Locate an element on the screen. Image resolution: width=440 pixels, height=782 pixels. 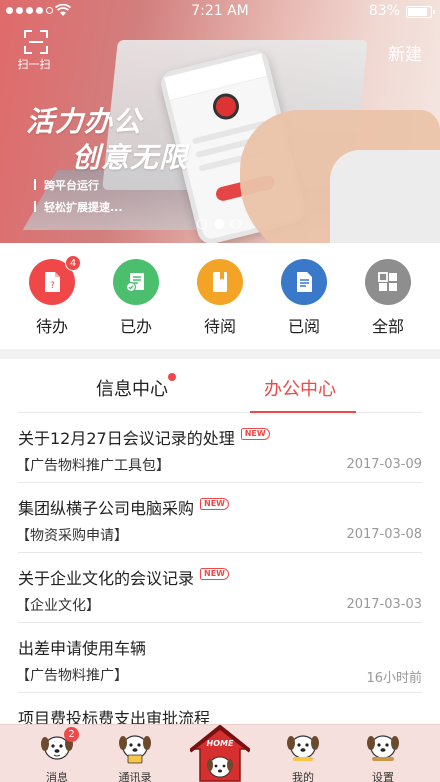
item-title: 集团纵横子公司电脑采购 NEW is located at coordinates (123, 507).